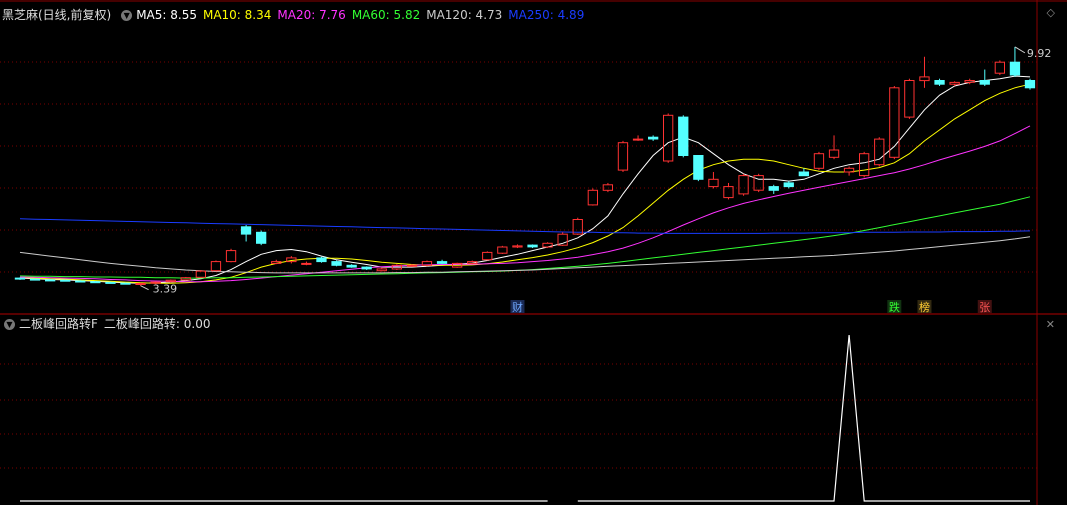 The height and width of the screenshot is (505, 1067). What do you see at coordinates (1039, 53) in the screenshot?
I see `high-price-label: 9.92` at bounding box center [1039, 53].